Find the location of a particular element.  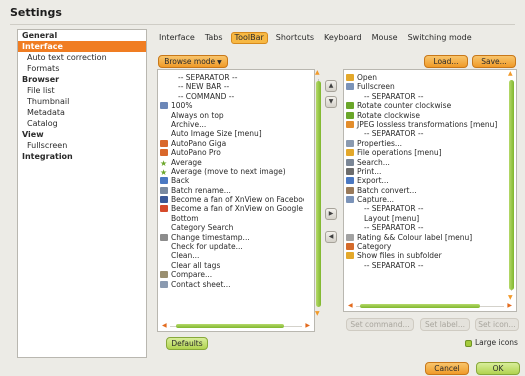

list-item: Auto Image Size [menu] is located at coordinates (232, 133).